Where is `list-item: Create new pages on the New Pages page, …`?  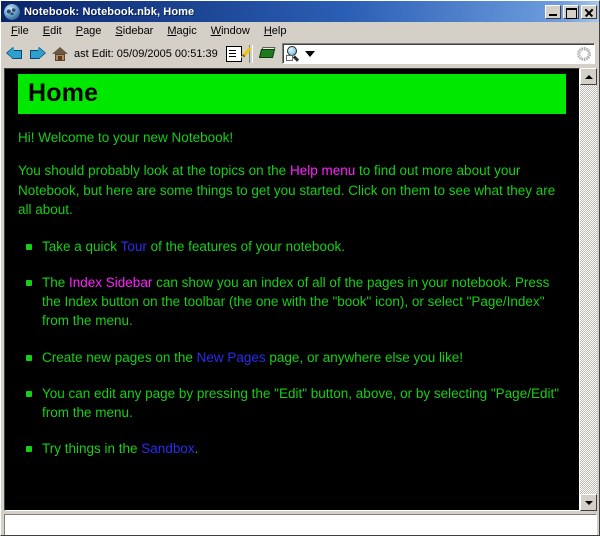 list-item: Create new pages on the New Pages page, … is located at coordinates (292, 357).